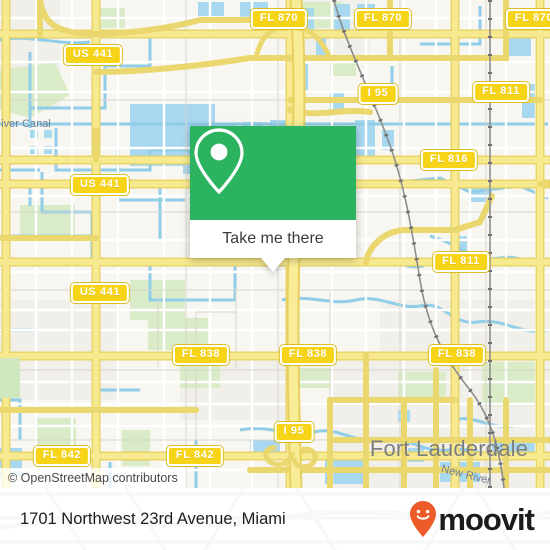 Image resolution: width=550 pixels, height=550 pixels. What do you see at coordinates (273, 173) in the screenshot?
I see `callout-pin-area` at bounding box center [273, 173].